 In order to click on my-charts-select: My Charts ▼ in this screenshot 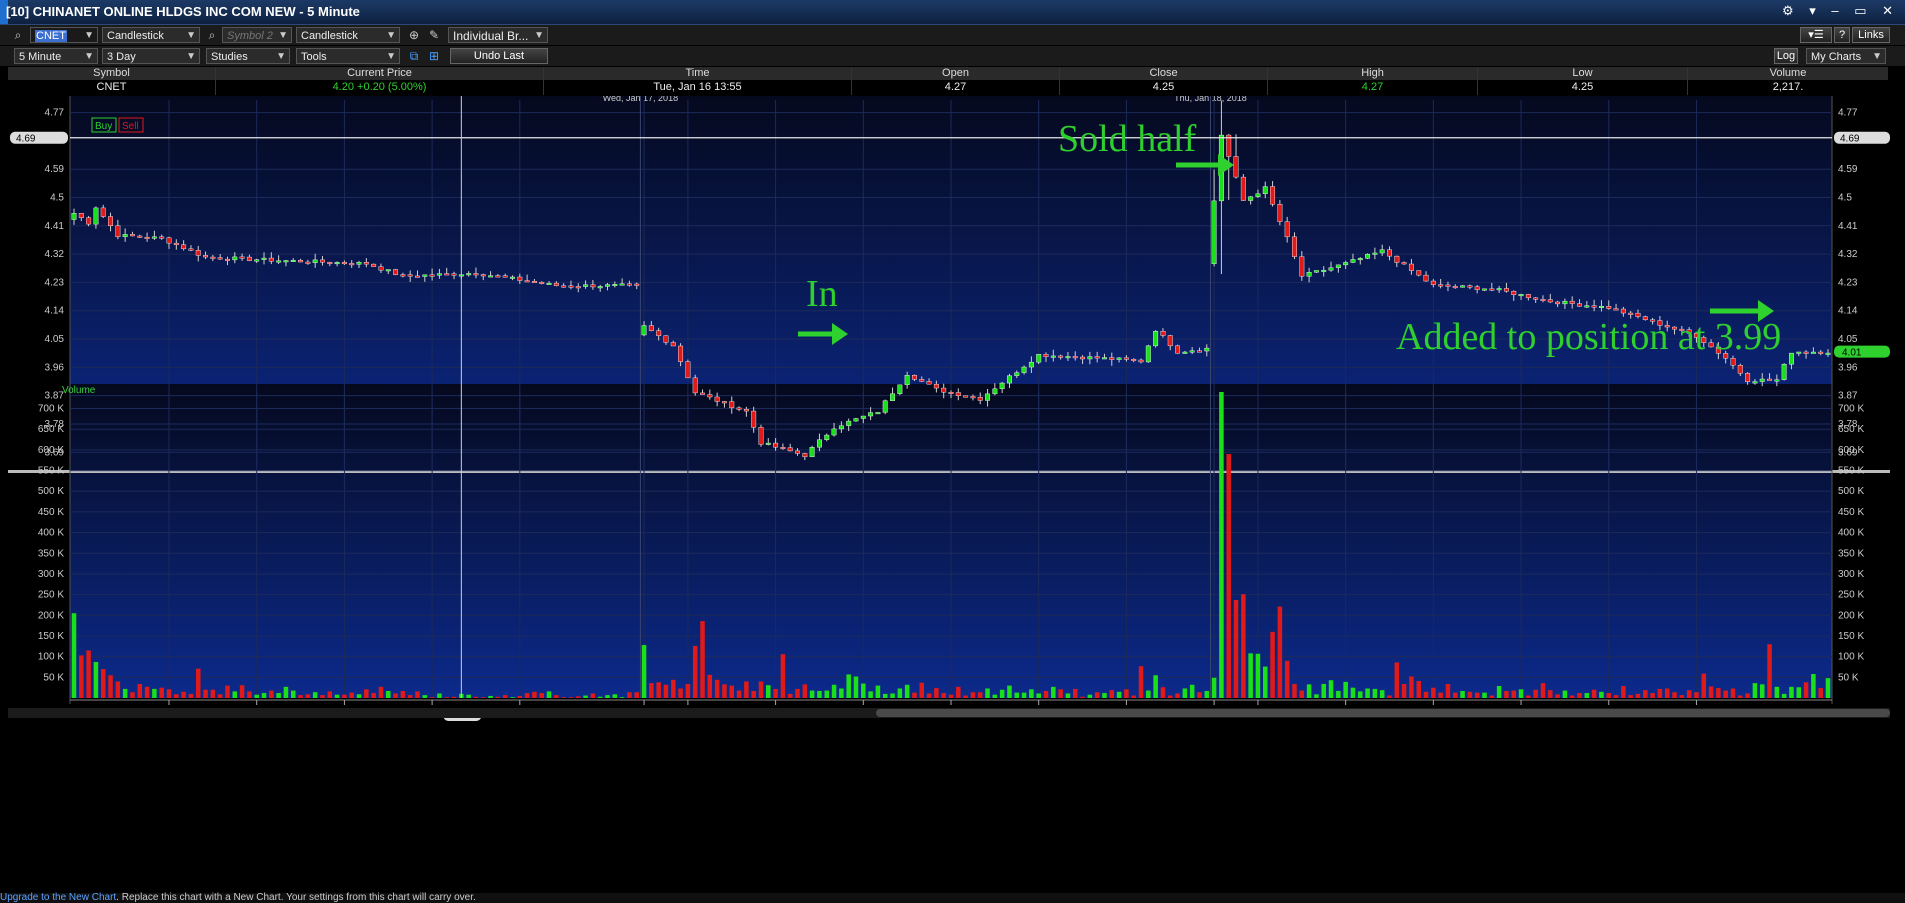, I will do `click(1846, 56)`.